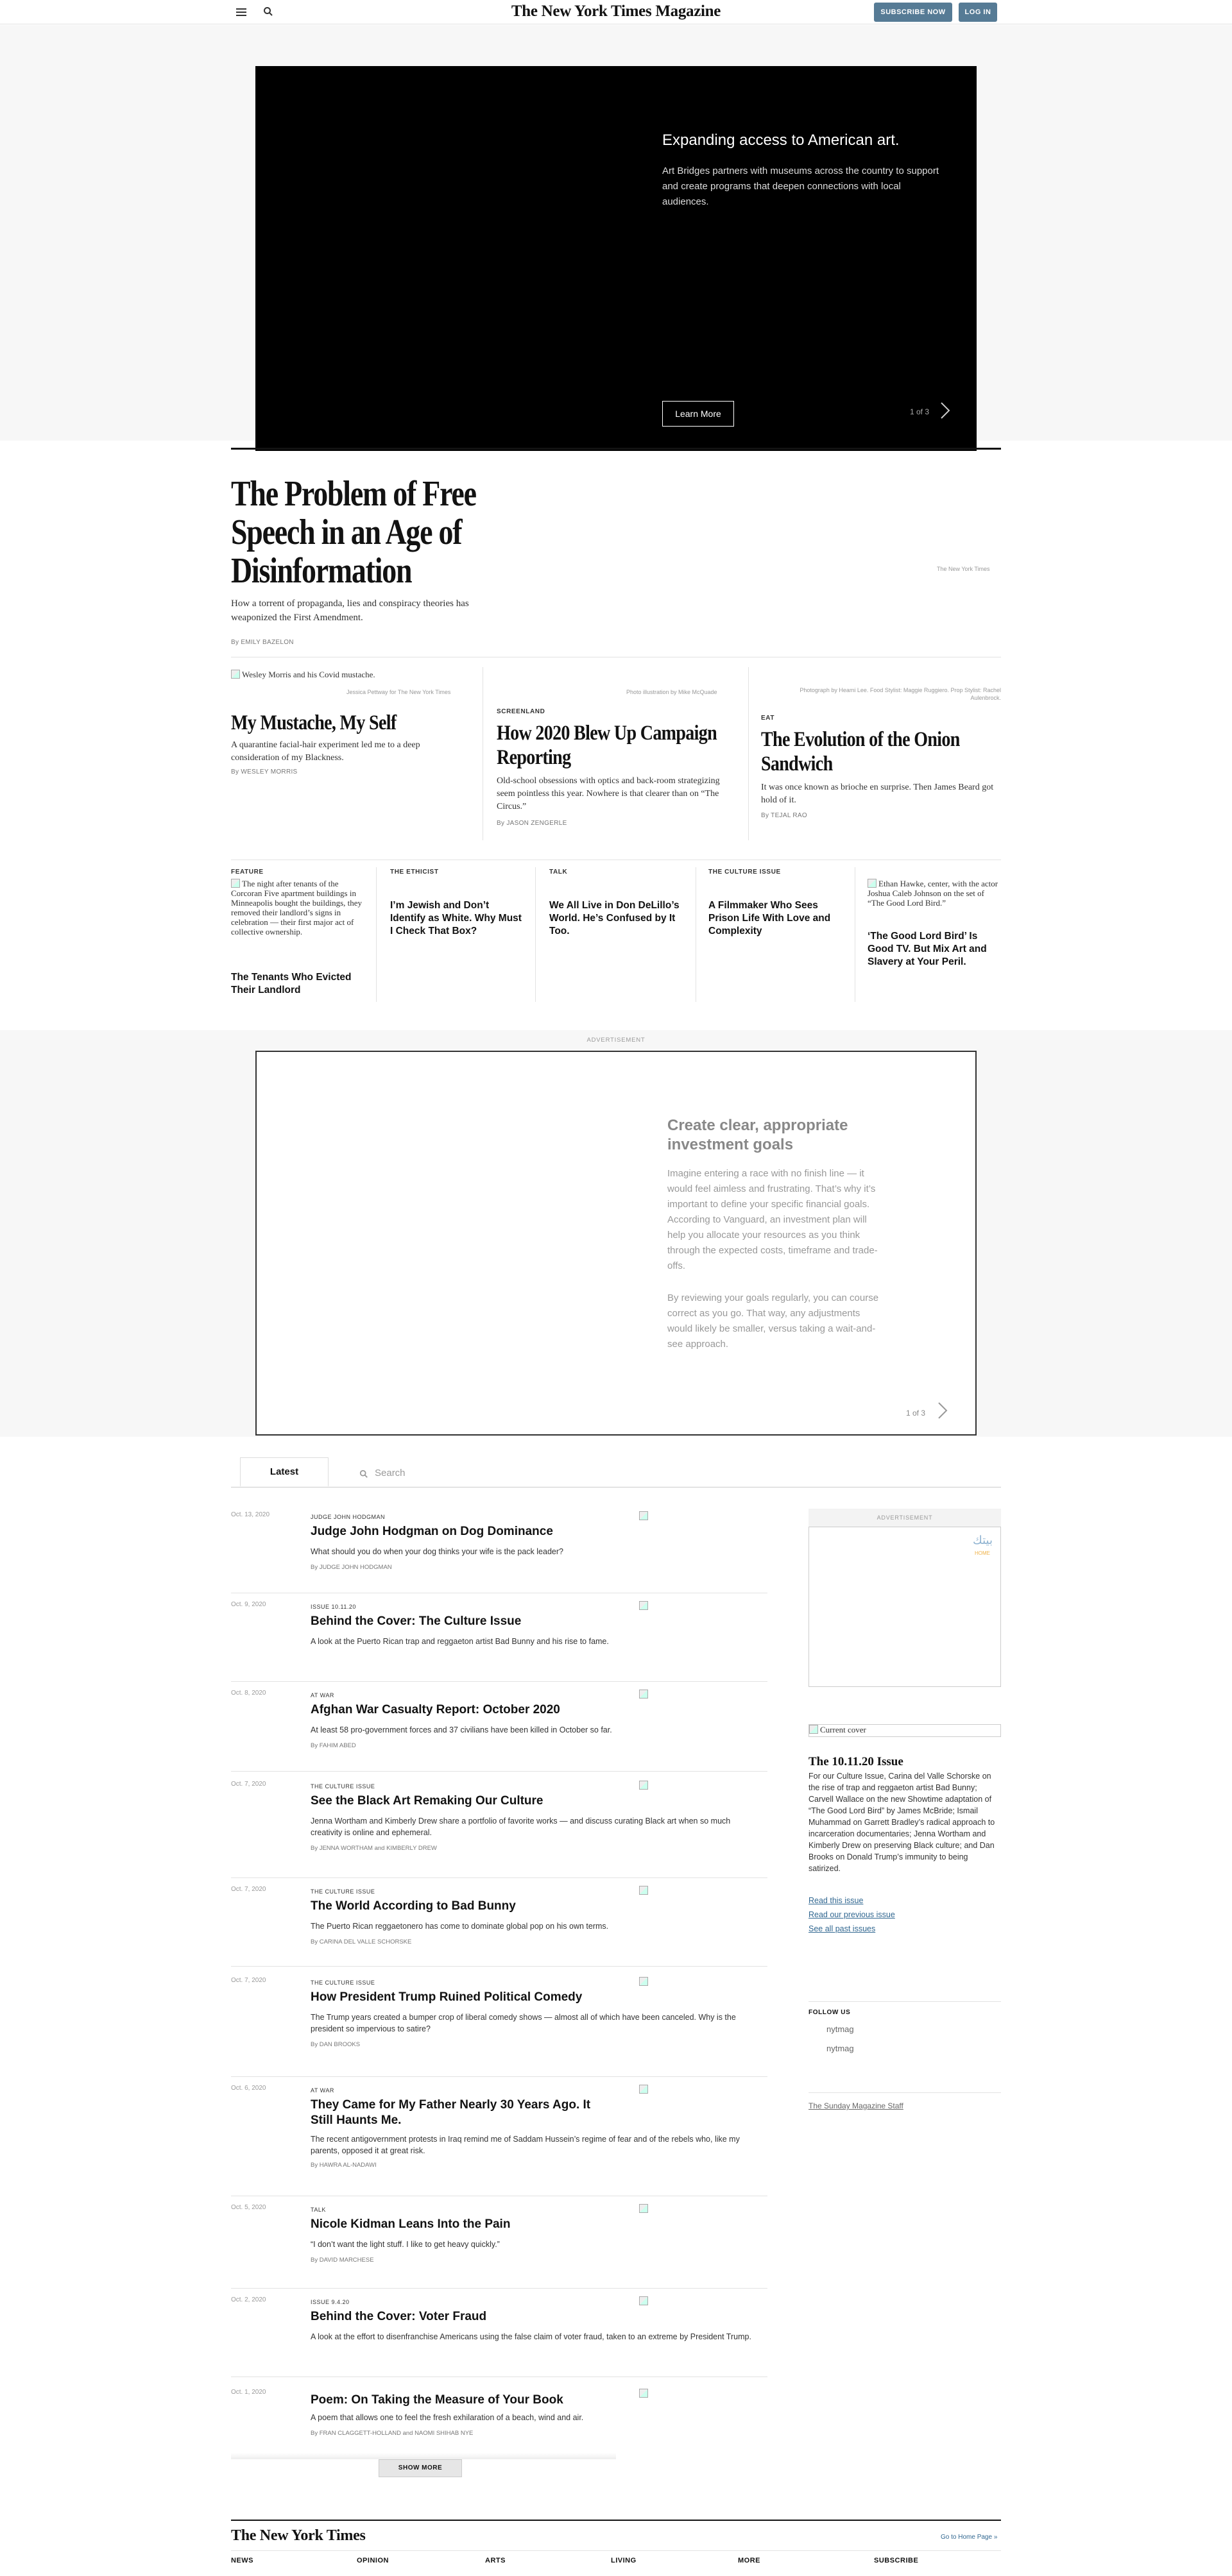 The image size is (1232, 2576). What do you see at coordinates (299, 984) in the screenshot?
I see `article-headline: The Tenants Who Evicted Their Landlord` at bounding box center [299, 984].